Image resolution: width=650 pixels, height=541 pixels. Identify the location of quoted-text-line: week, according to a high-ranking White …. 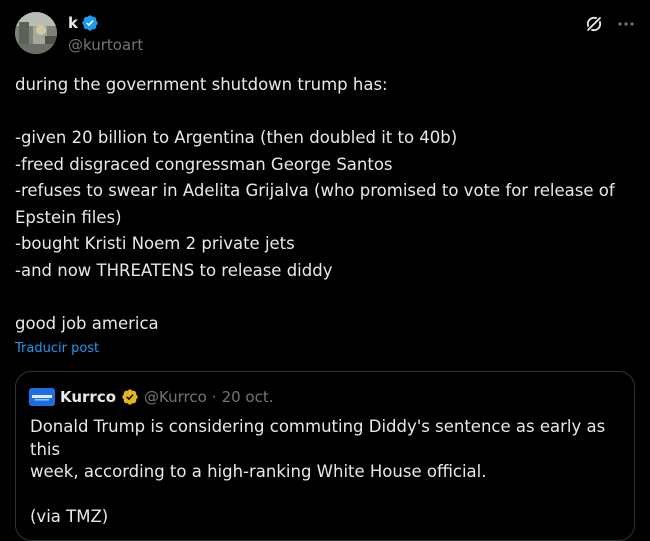
(258, 471).